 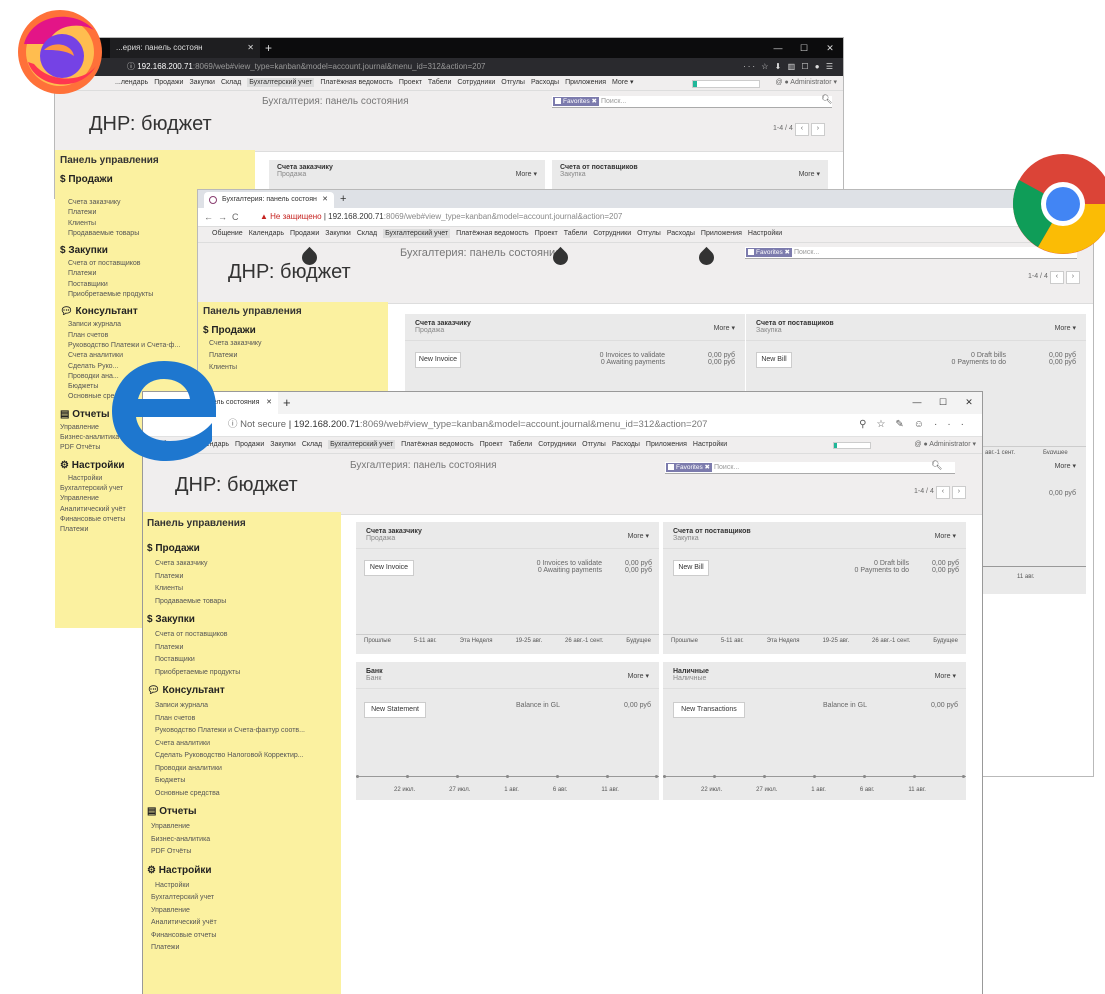 What do you see at coordinates (242, 744) in the screenshot?
I see `sidebar-item: Счета аналитики` at bounding box center [242, 744].